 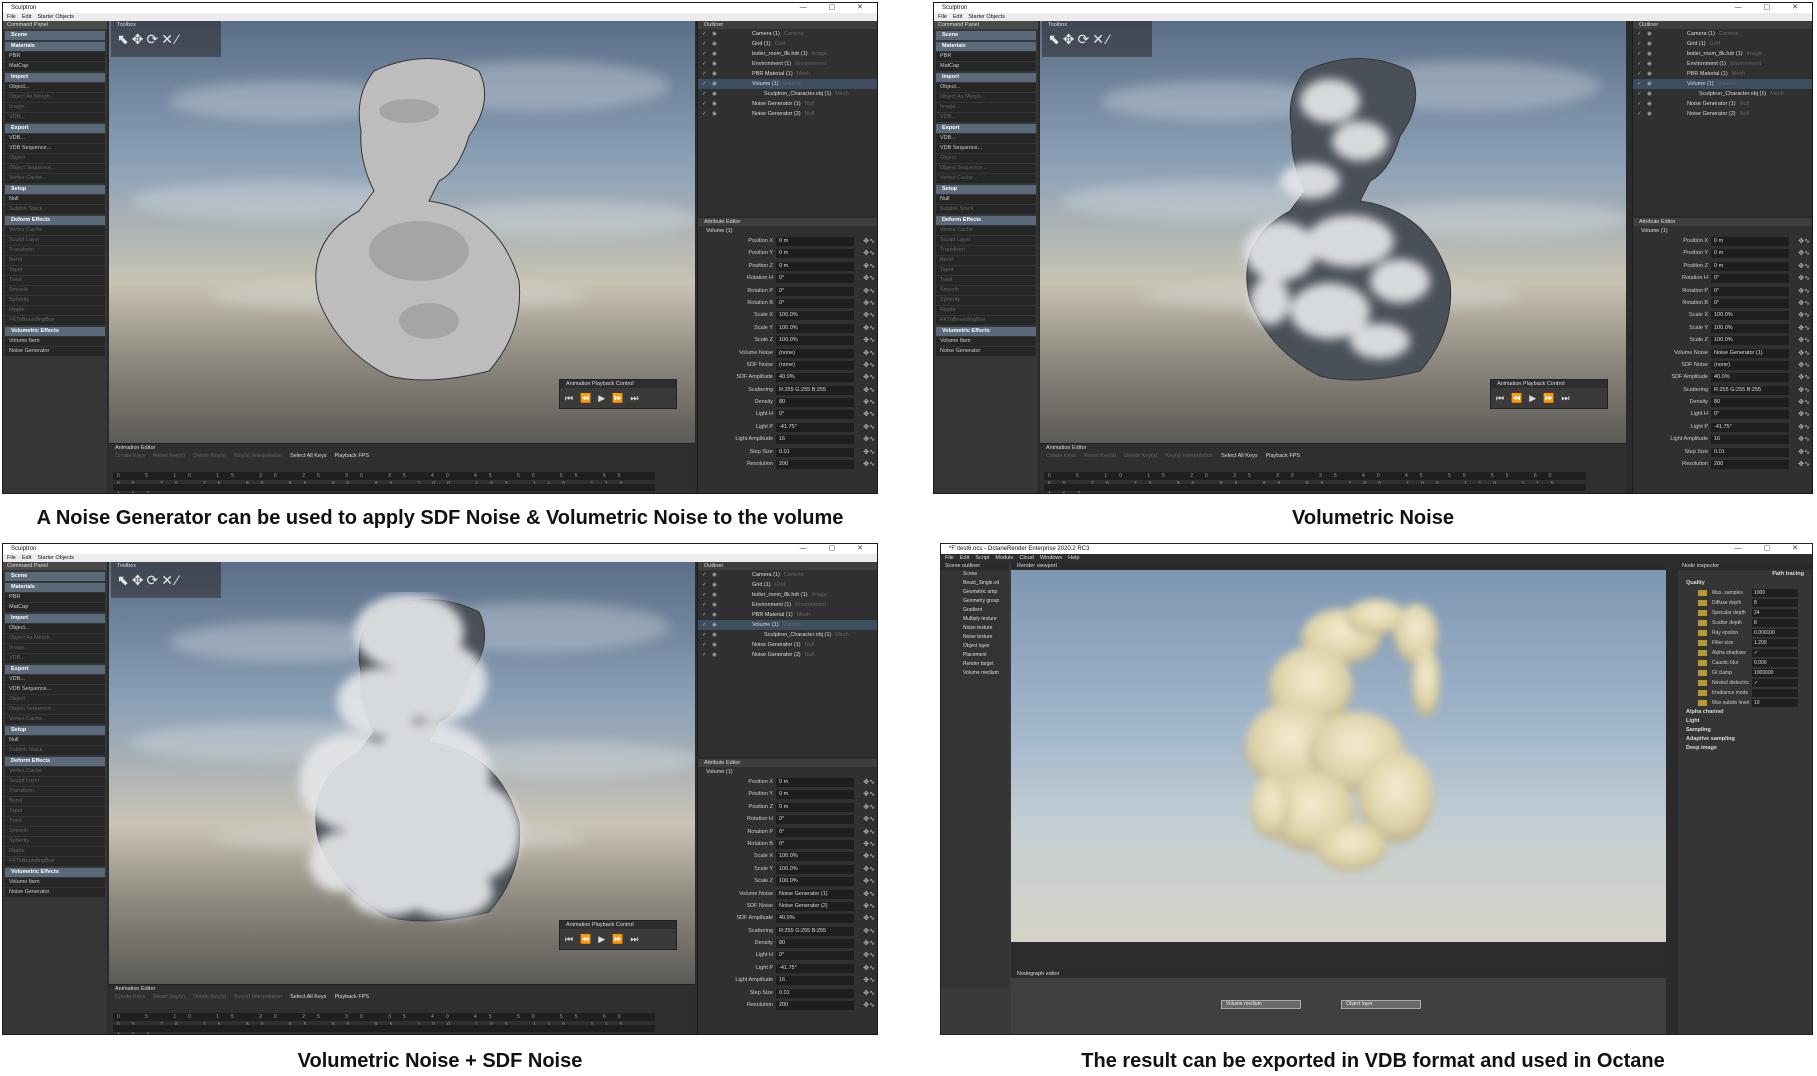 I want to click on command-item: Smooth, so click(x=55, y=831).